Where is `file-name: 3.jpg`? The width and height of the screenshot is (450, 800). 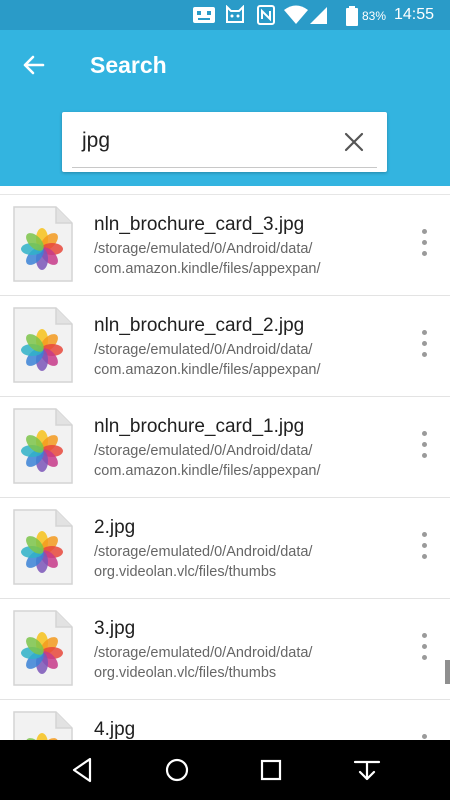 file-name: 3.jpg is located at coordinates (115, 628).